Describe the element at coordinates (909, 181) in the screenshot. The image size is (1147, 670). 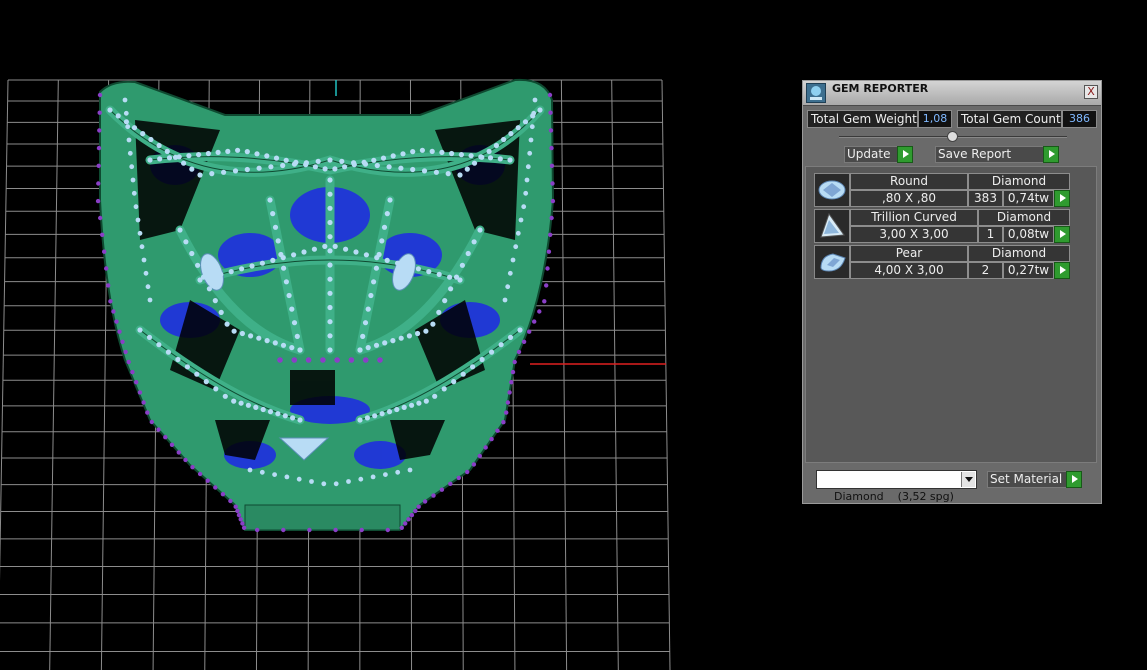
I see `gem-shape: Round` at that location.